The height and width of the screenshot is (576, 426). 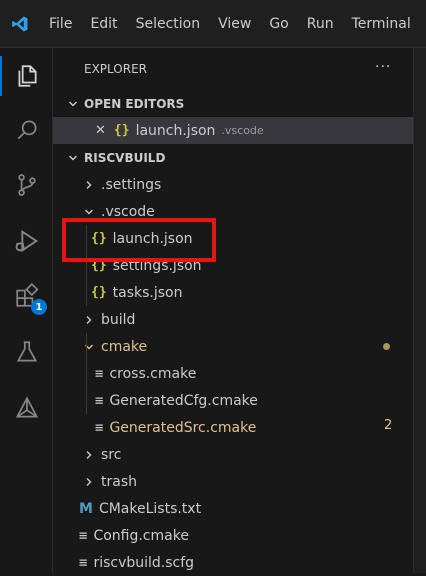 I want to click on folder-label: build, so click(x=118, y=319).